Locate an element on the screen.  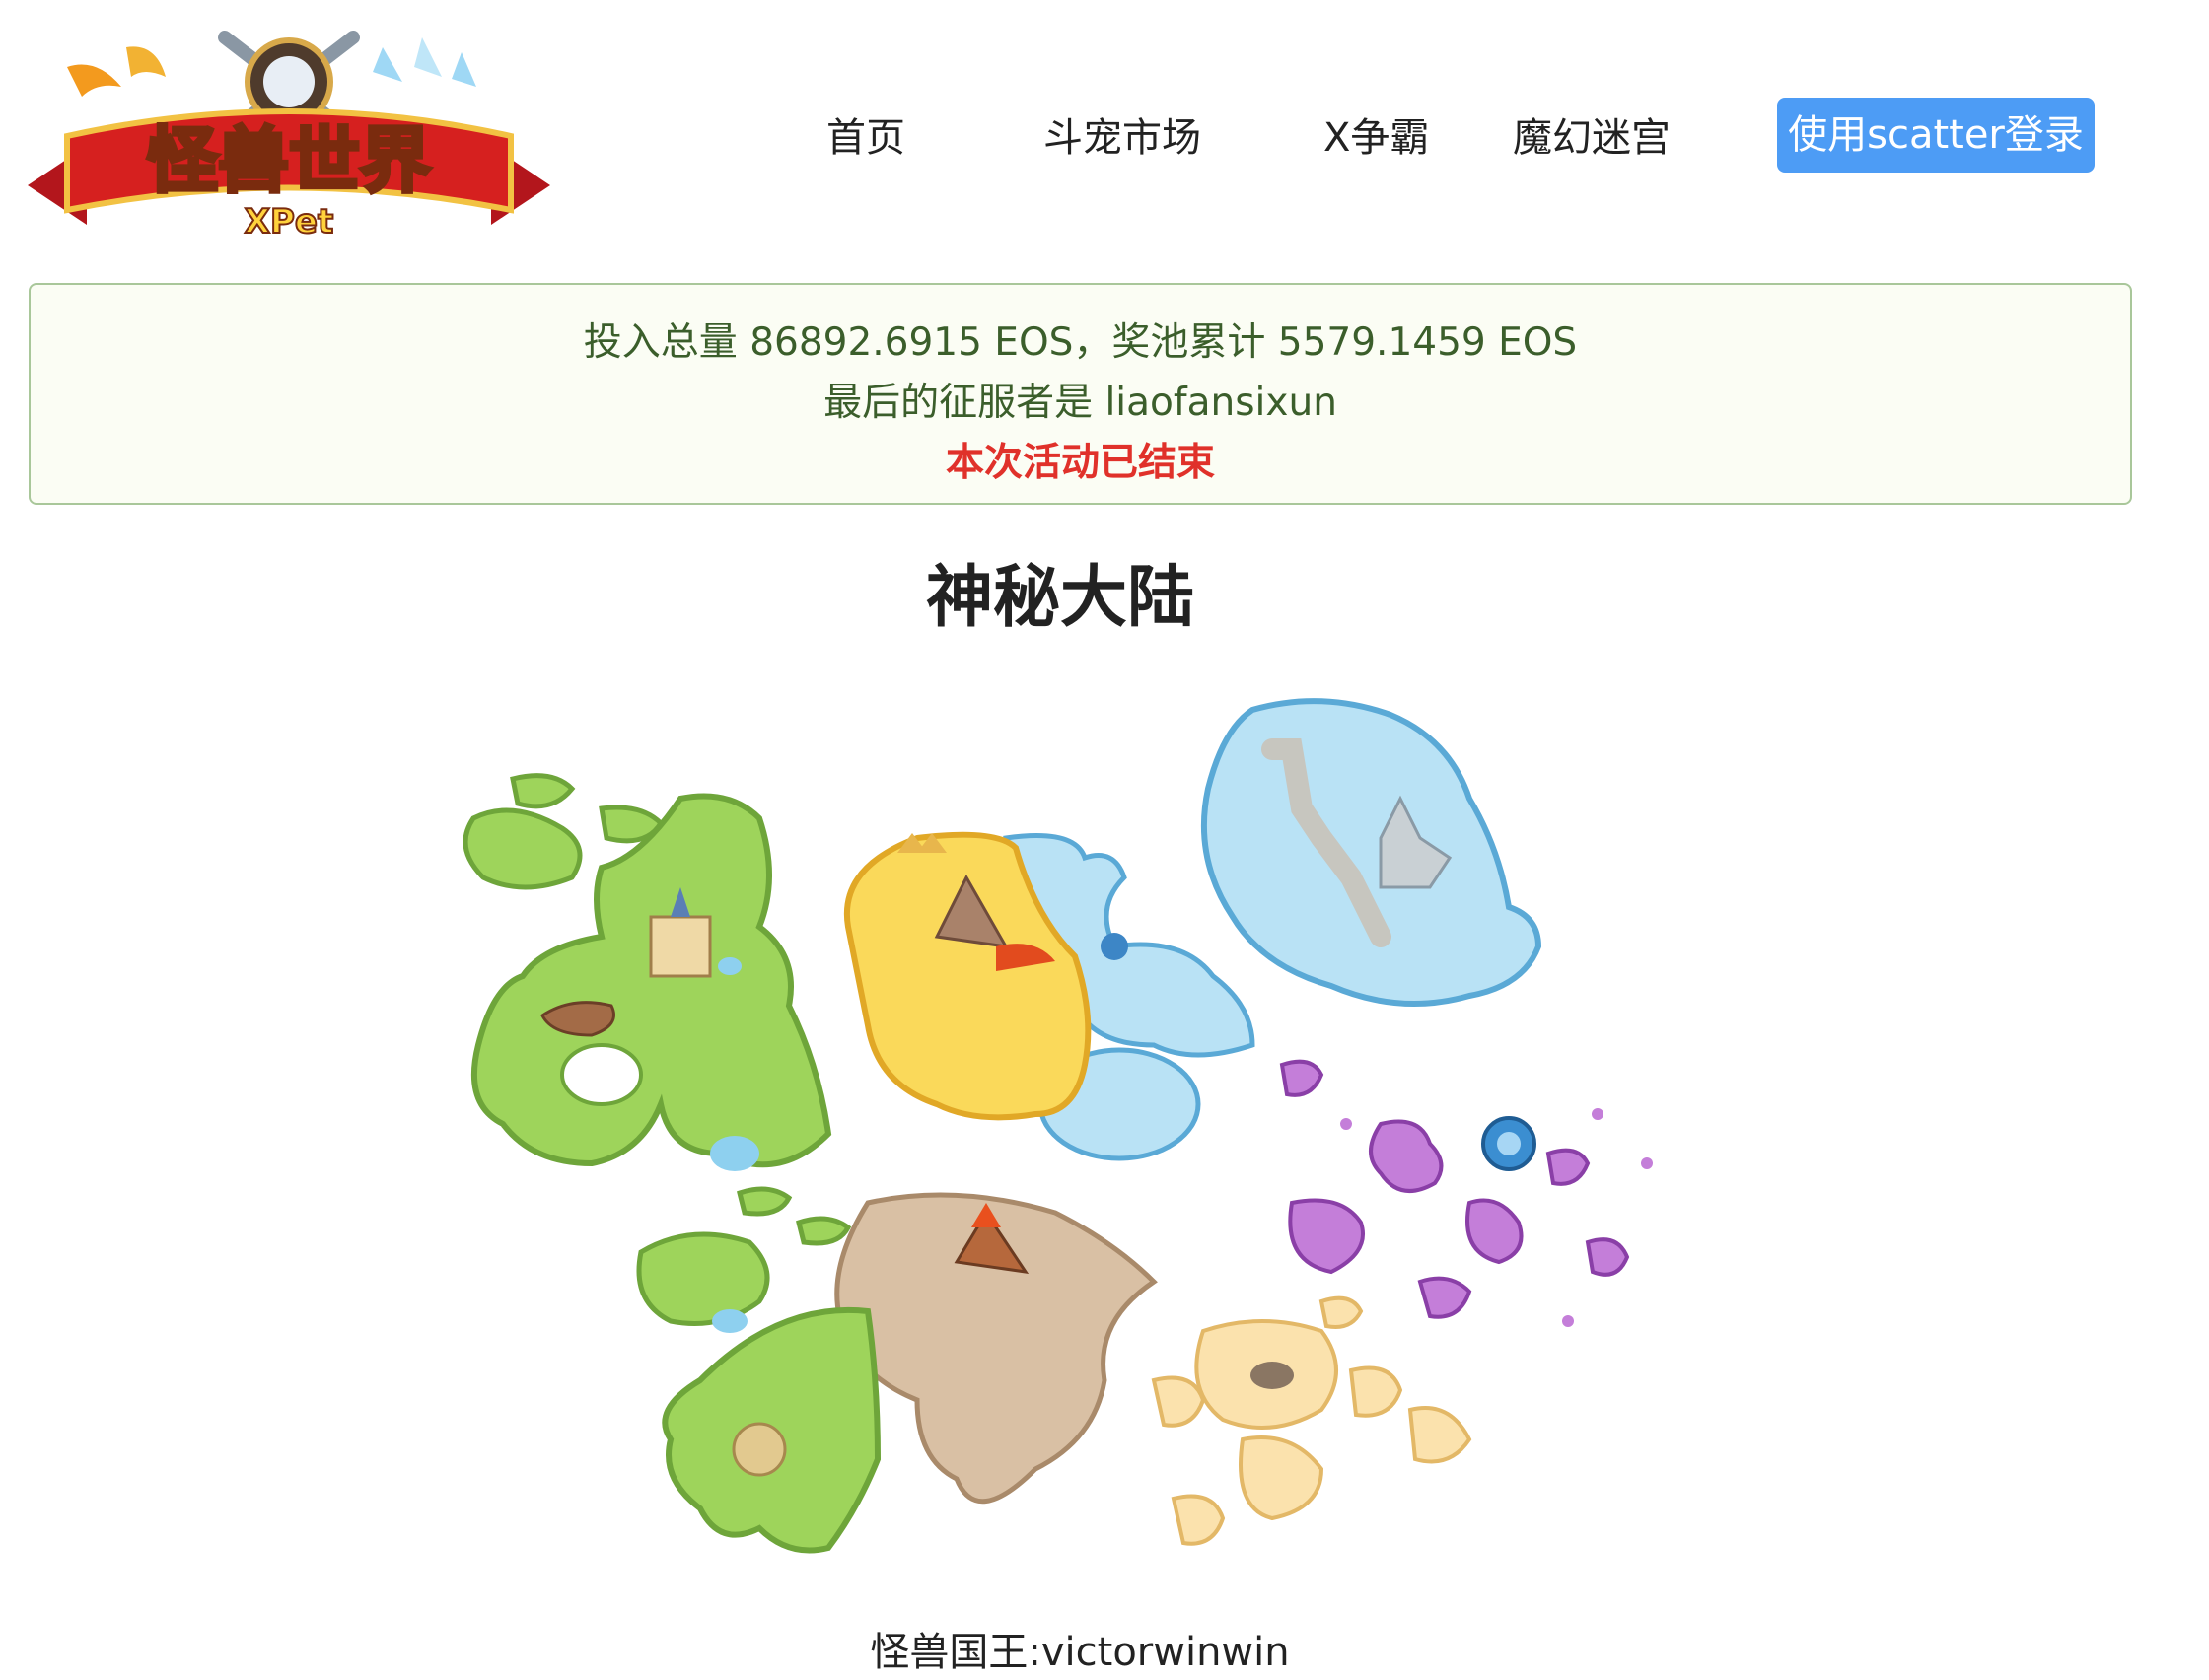
volcano-region is located at coordinates (897, 1370).